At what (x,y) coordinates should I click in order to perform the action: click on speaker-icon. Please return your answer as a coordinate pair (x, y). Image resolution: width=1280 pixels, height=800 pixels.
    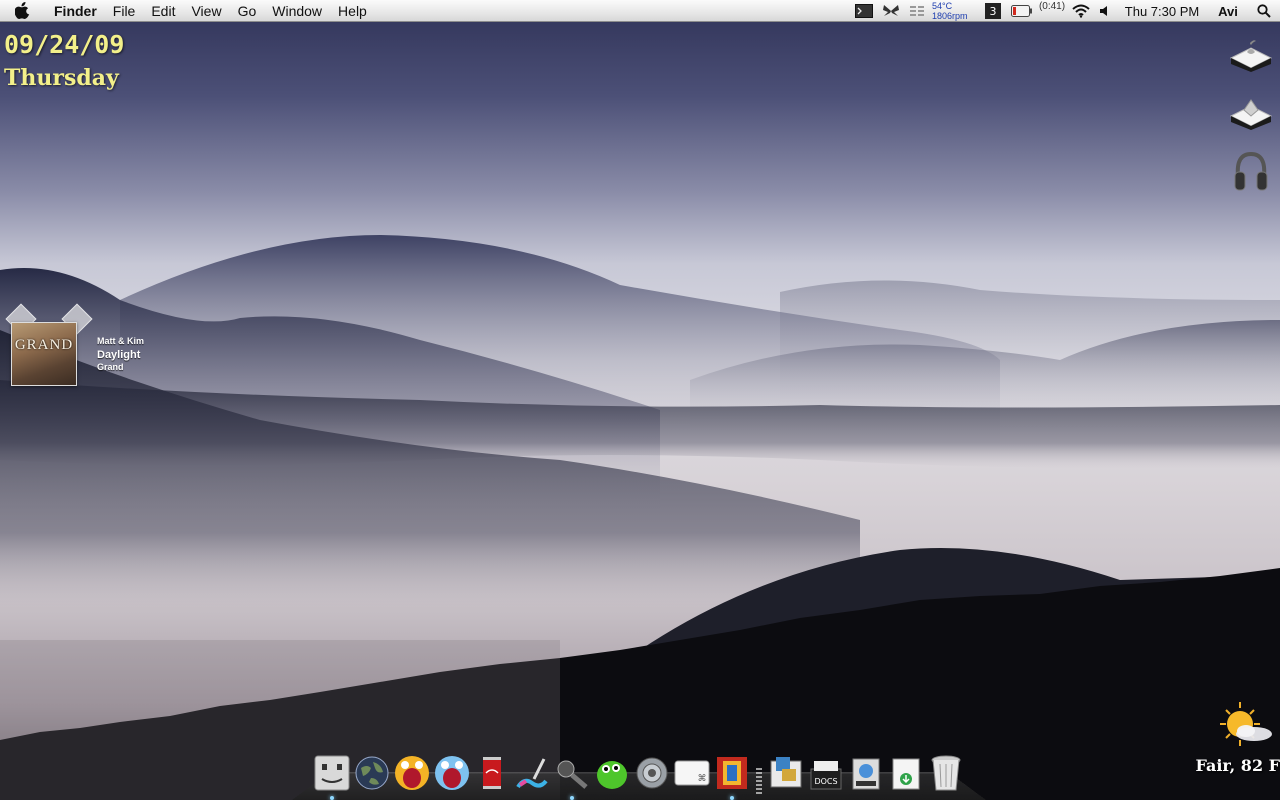
    Looking at the image, I should click on (1105, 11).